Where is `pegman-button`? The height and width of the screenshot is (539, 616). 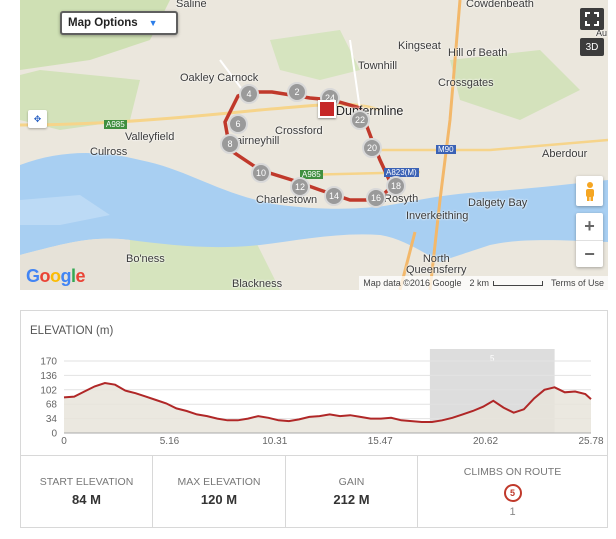
pegman-button is located at coordinates (589, 191).